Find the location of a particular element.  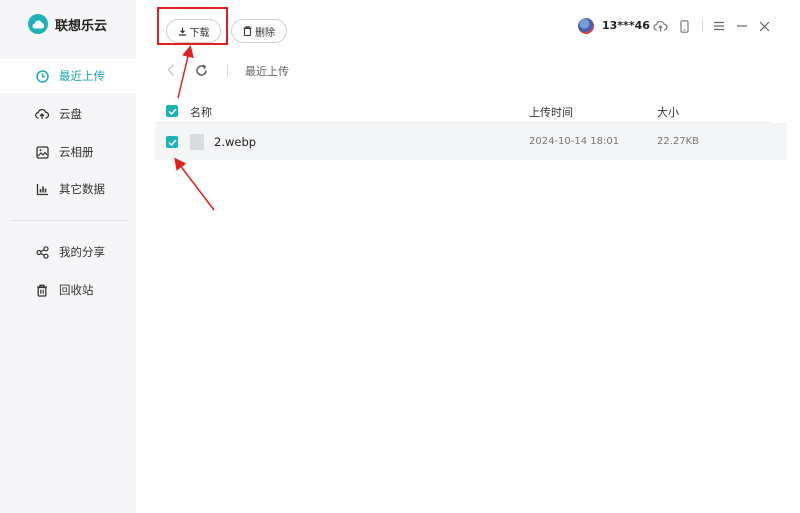

sidebar-item-other-data: 其它数据 is located at coordinates (68, 189).